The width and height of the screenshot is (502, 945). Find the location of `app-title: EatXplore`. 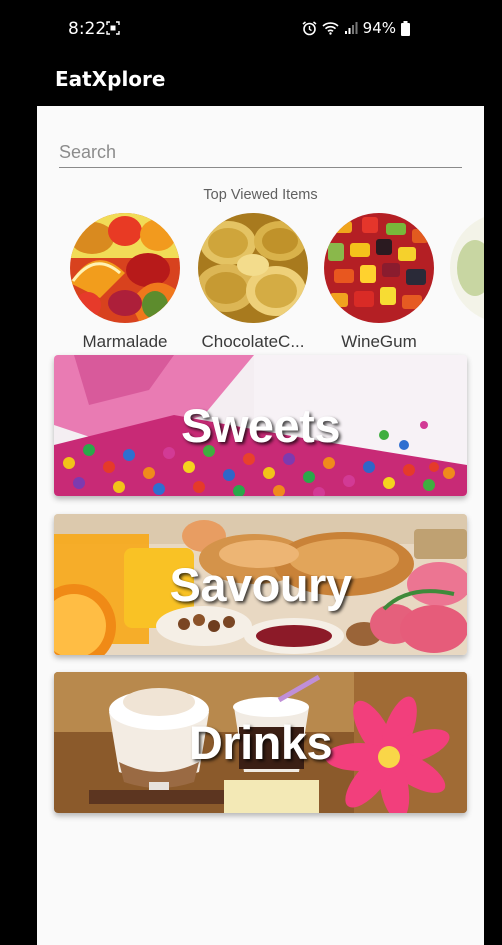

app-title: EatXplore is located at coordinates (110, 79).